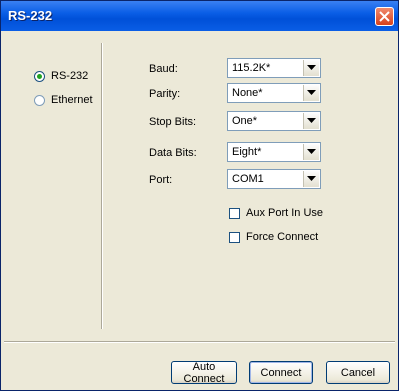 The image size is (399, 391). Describe the element at coordinates (274, 152) in the screenshot. I see `data-bits-select: Eight*` at that location.